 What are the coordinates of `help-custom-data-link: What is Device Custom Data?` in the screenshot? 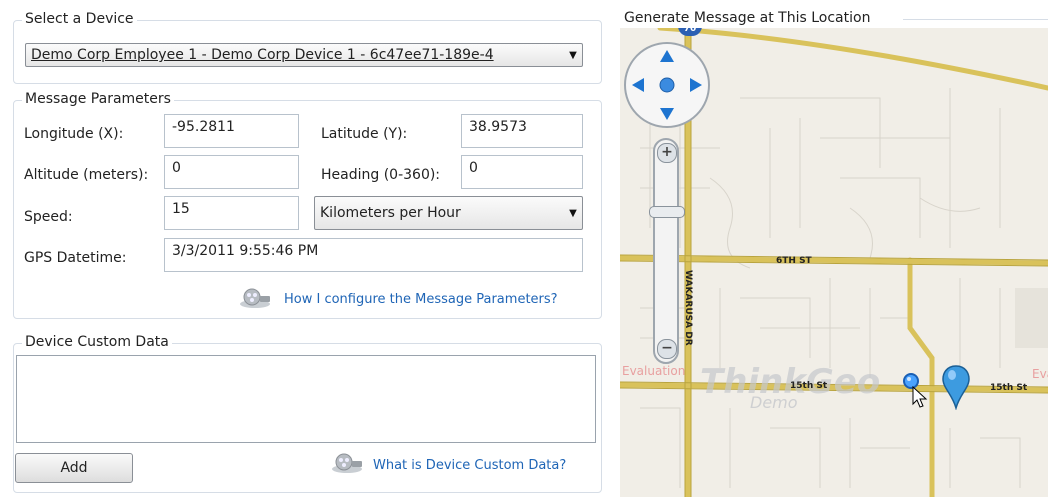 It's located at (469, 465).